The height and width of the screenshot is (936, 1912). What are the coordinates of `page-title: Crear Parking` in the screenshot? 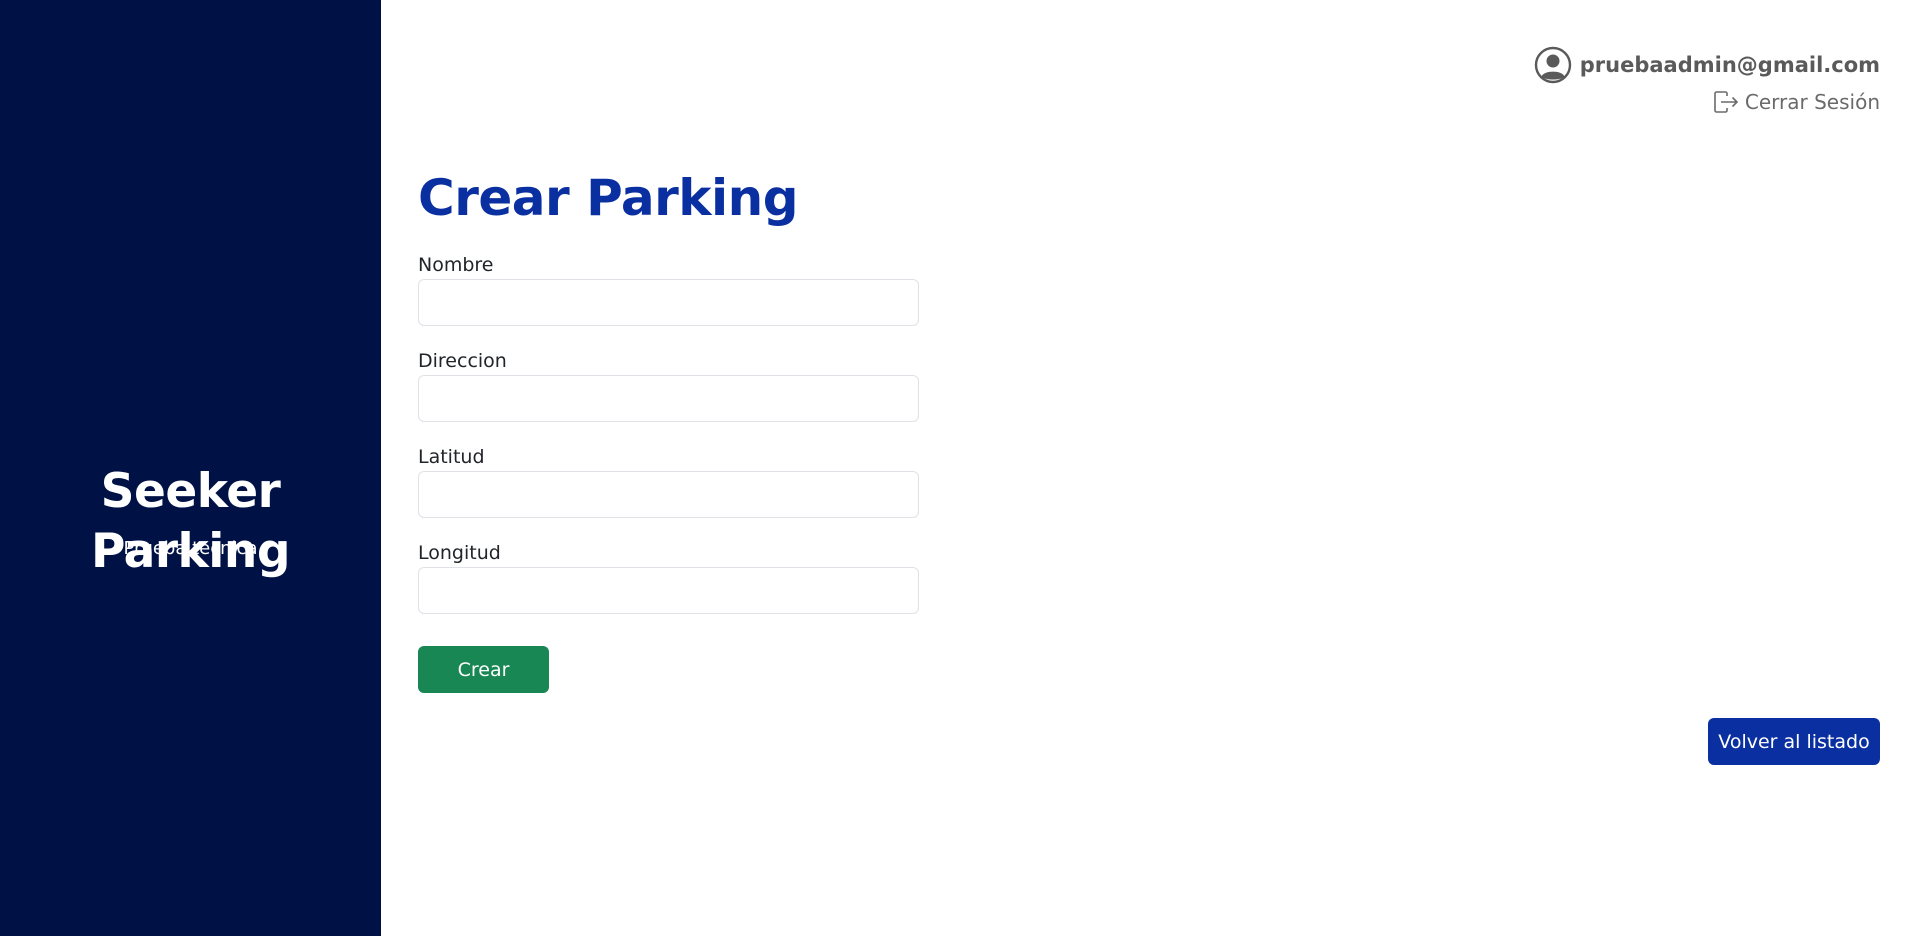 It's located at (608, 198).